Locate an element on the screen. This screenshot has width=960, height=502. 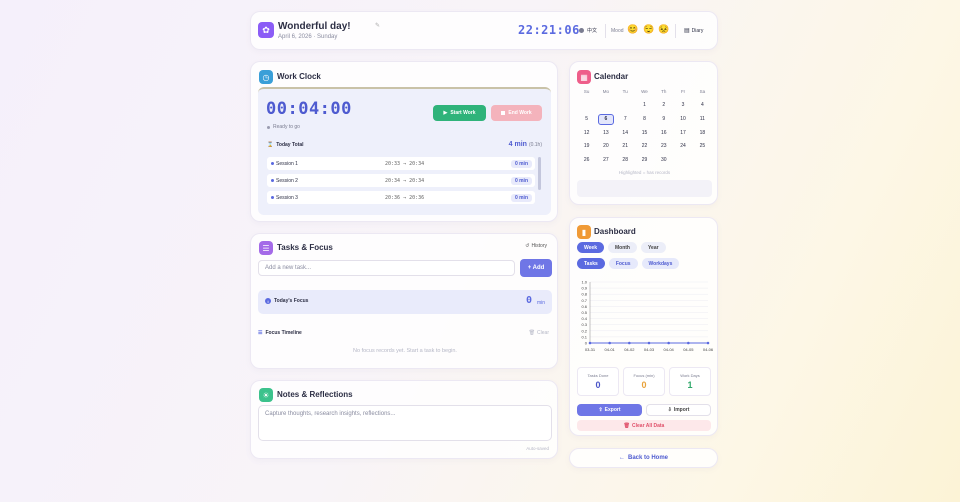
todays-focus-panel: i Today's Focus 0 min is located at coordinates (405, 302).